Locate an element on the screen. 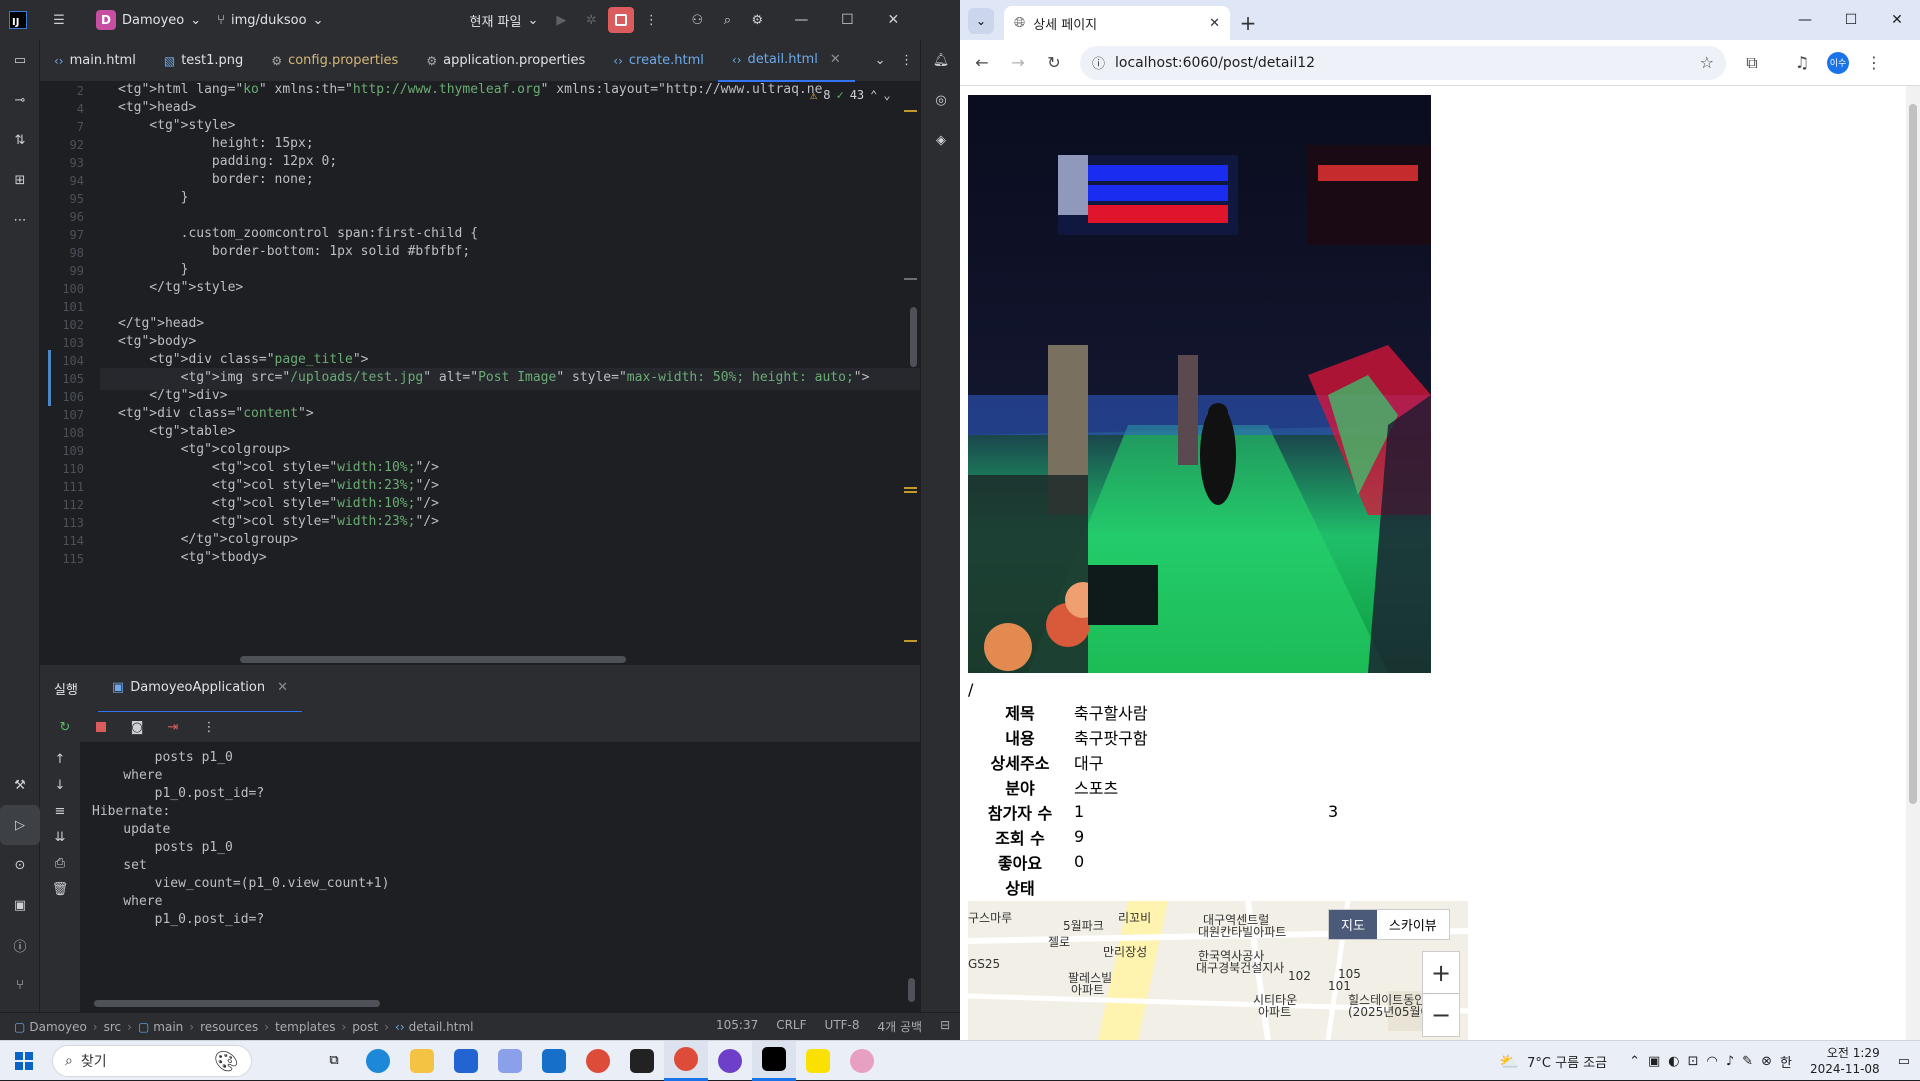 This screenshot has width=1920, height=1081. line-number: 110 is located at coordinates (62, 469).